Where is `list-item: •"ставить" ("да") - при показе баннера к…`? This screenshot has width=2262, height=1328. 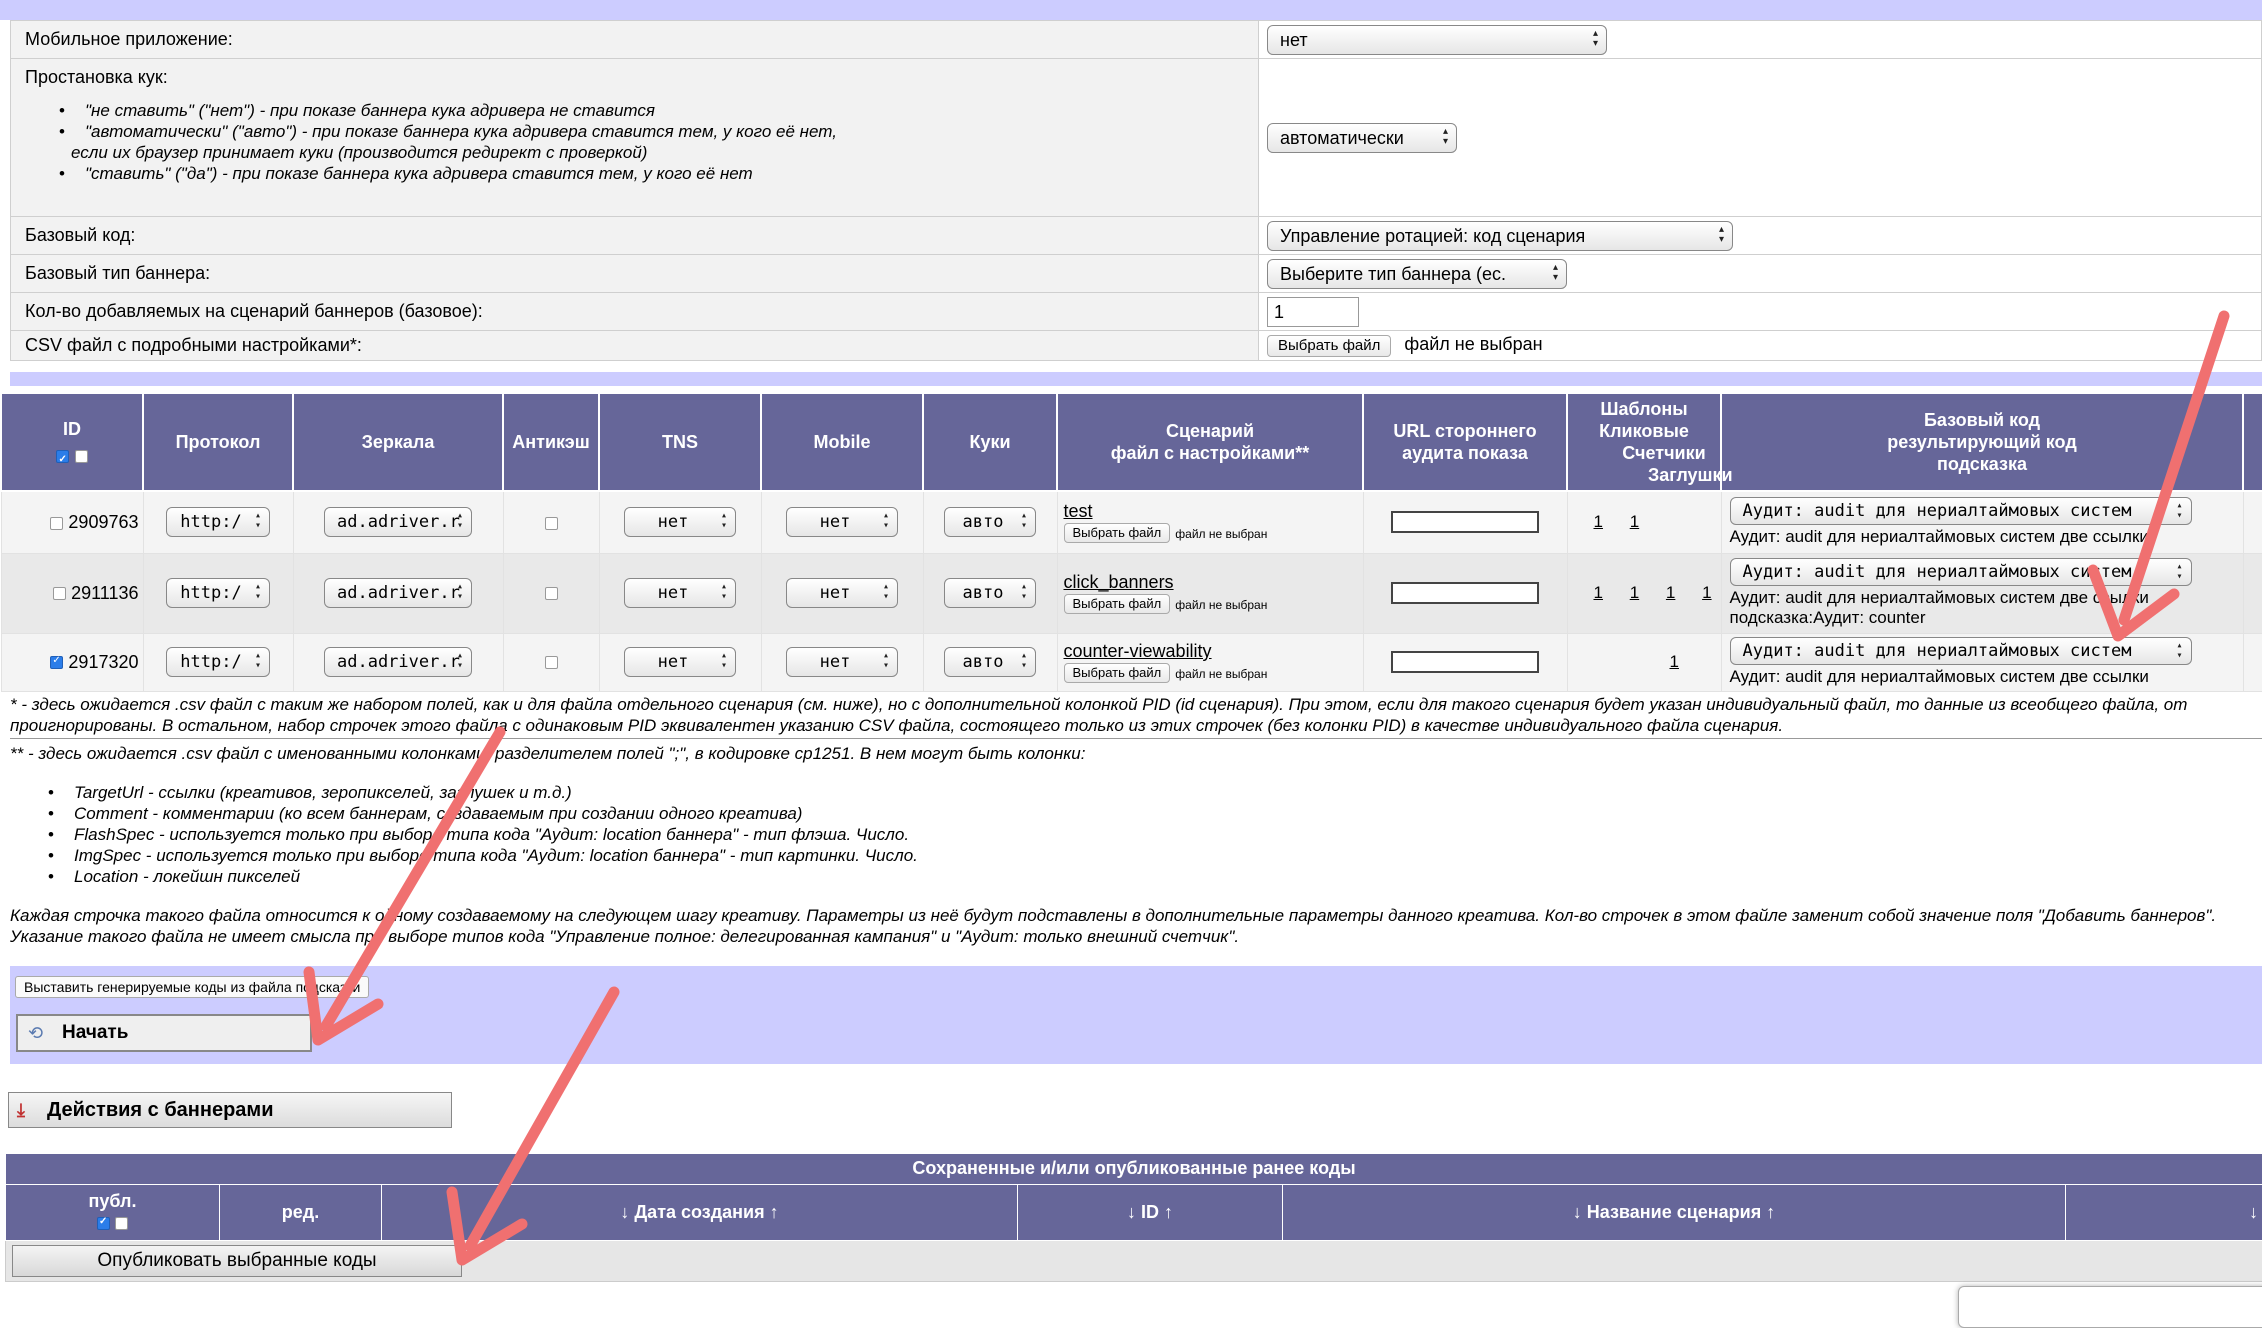 list-item: •"ставить" ("да") - при показе баннера к… is located at coordinates (641, 173).